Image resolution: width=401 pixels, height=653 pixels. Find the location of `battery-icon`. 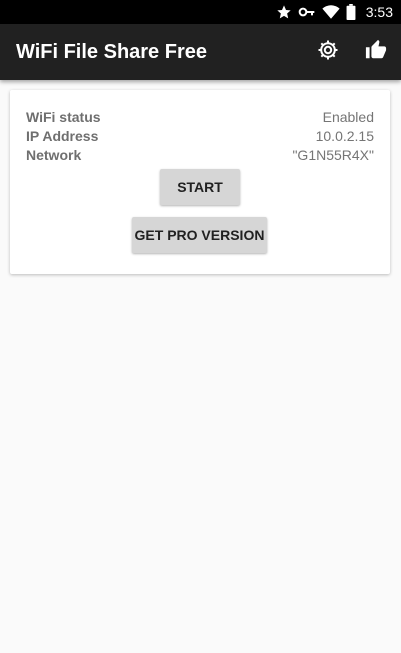

battery-icon is located at coordinates (351, 12).